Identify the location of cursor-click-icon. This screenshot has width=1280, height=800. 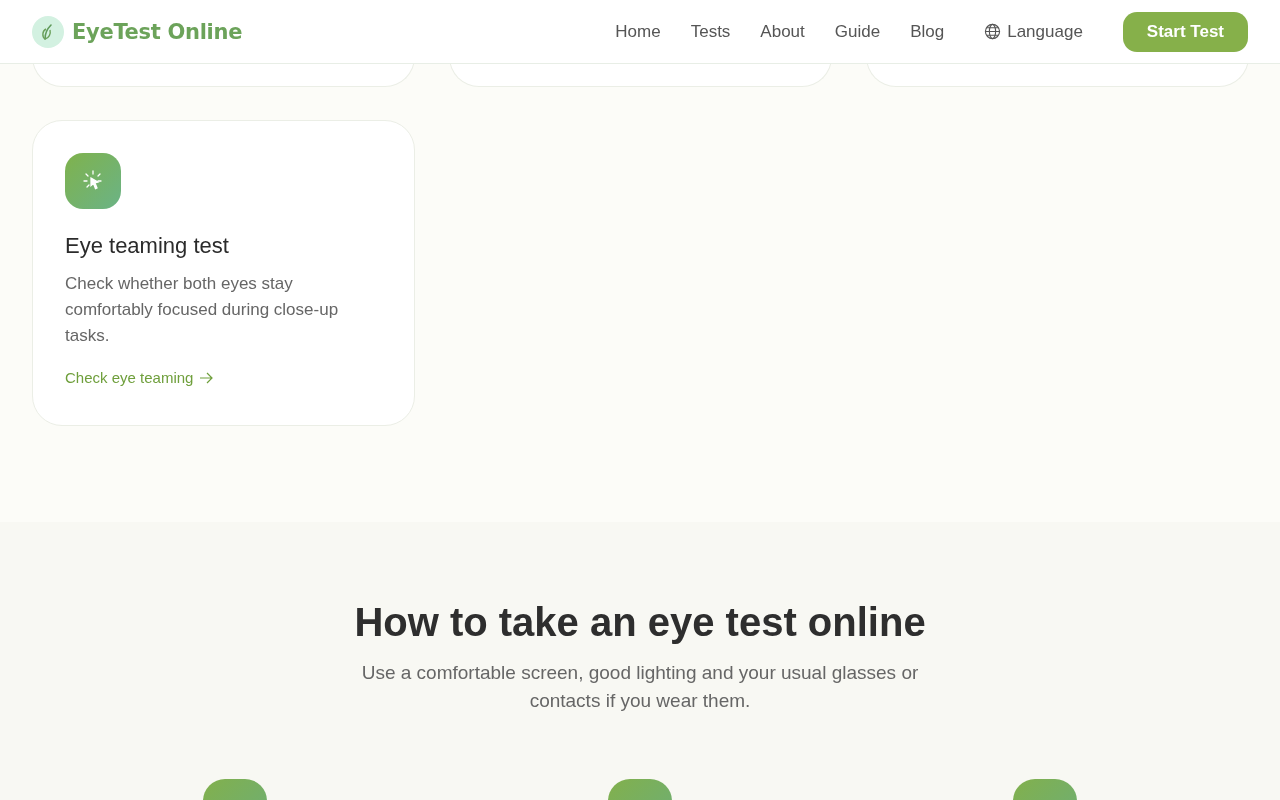
(93, 181).